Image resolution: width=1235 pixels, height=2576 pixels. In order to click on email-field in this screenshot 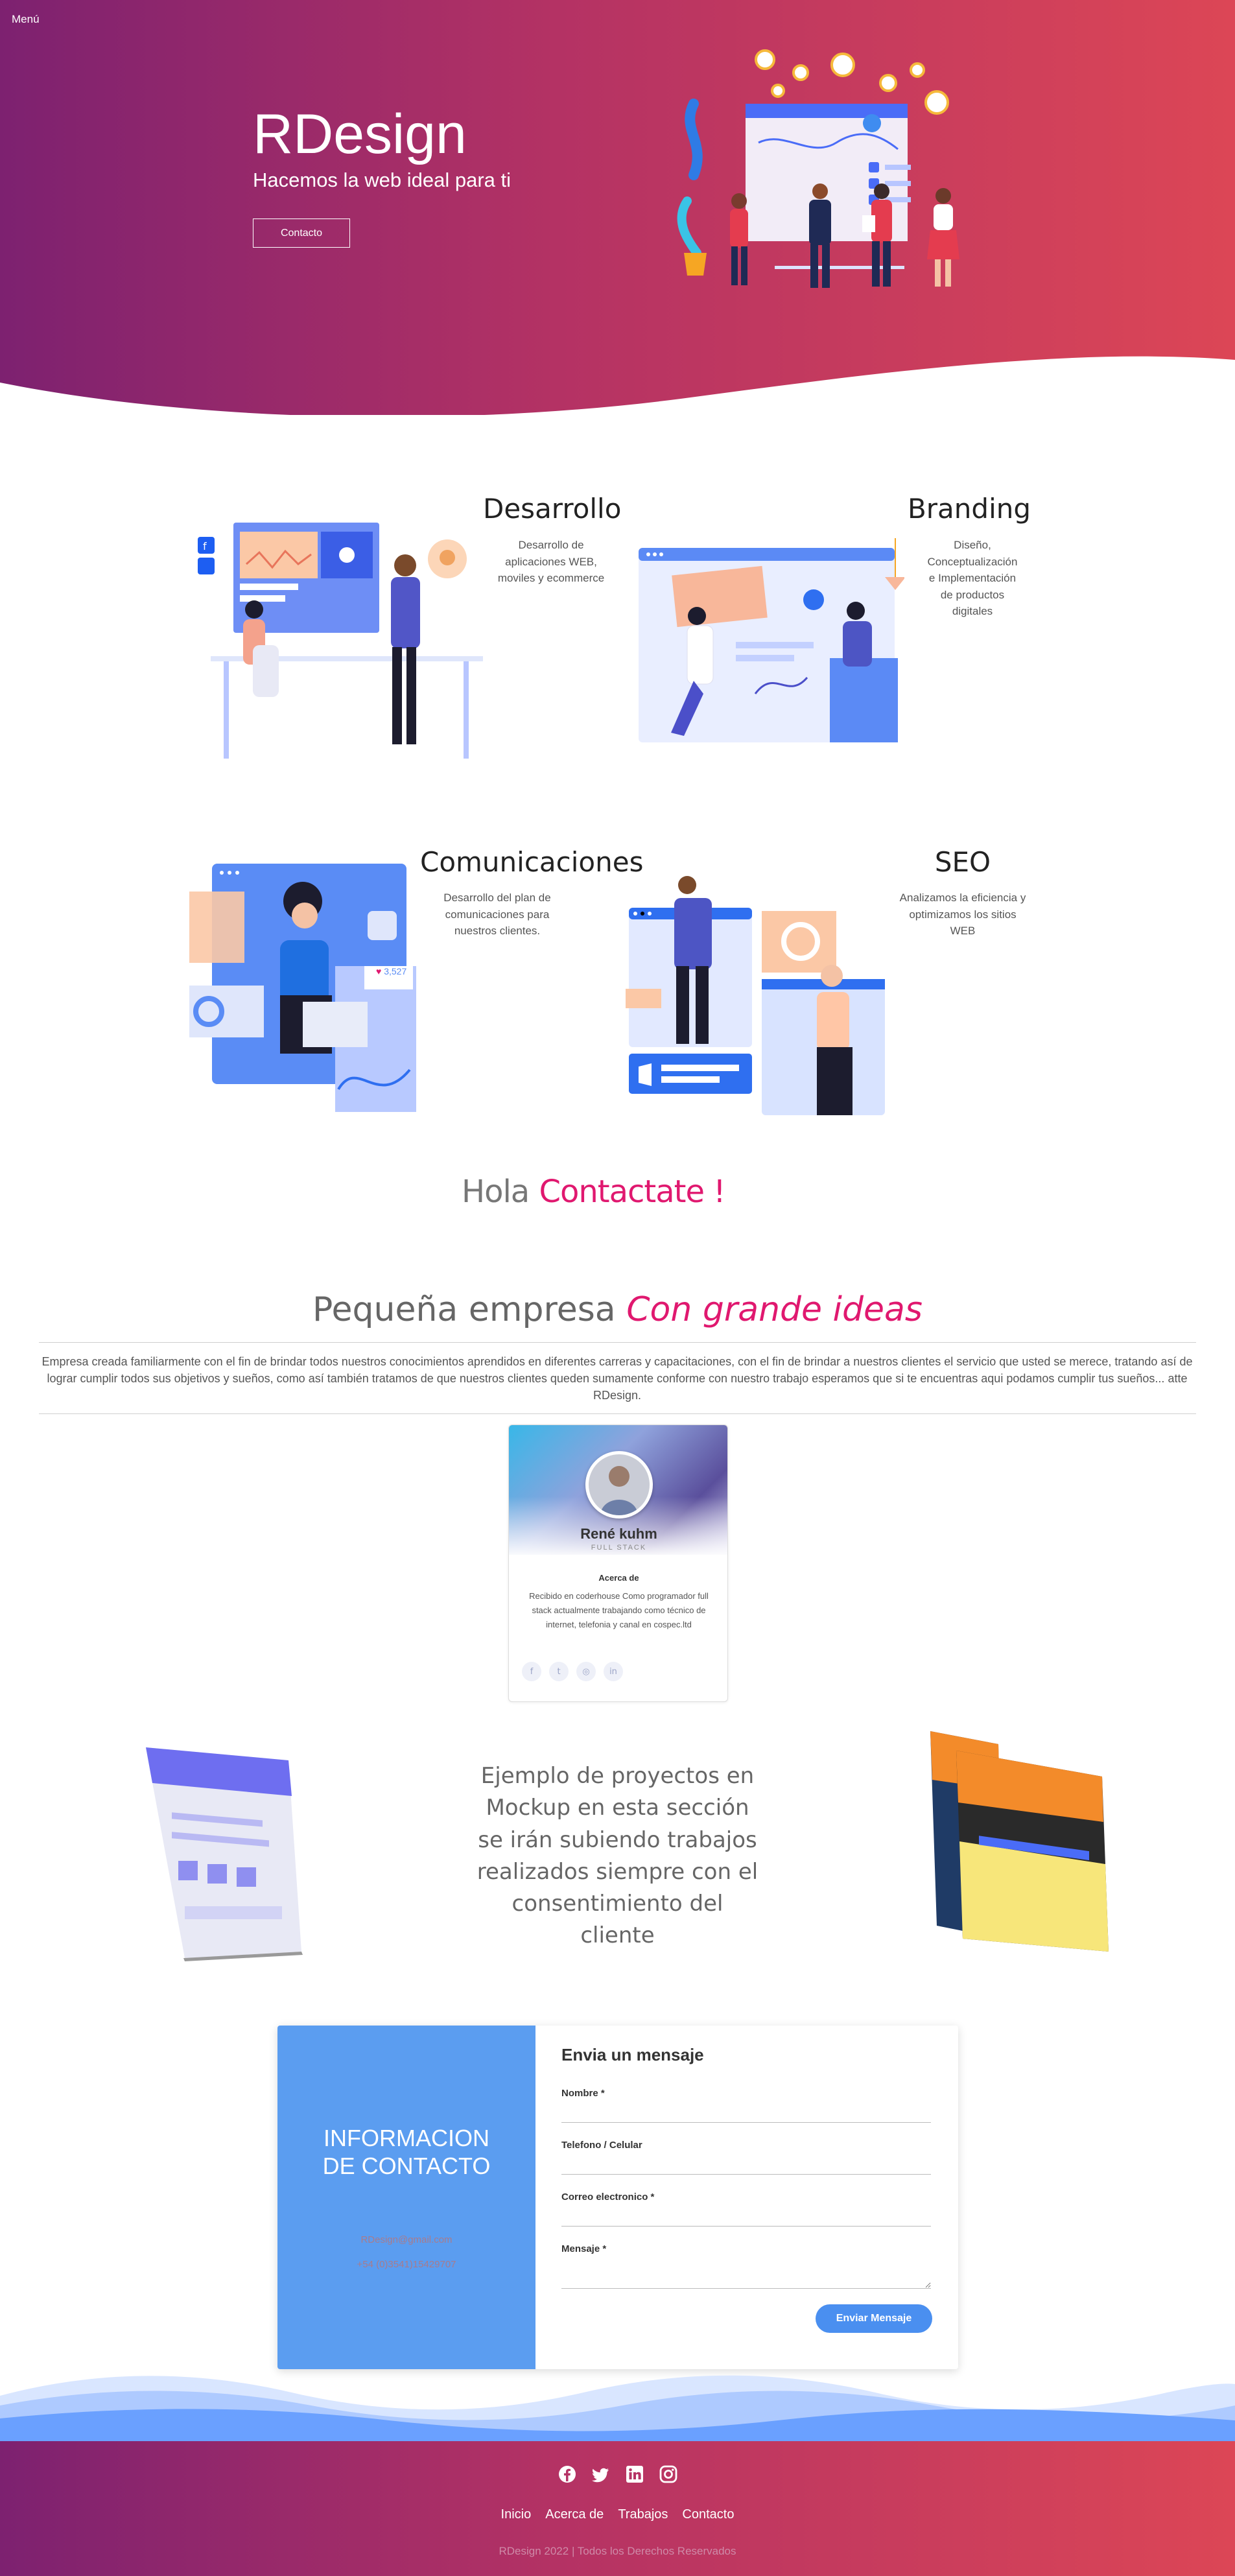, I will do `click(746, 2217)`.